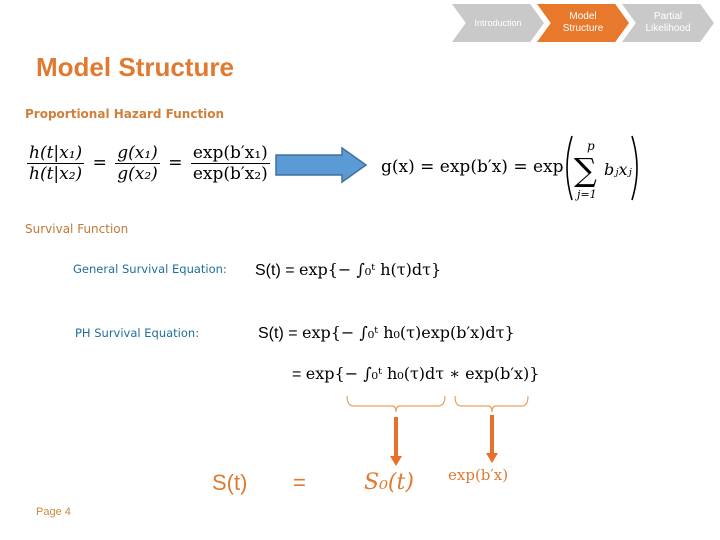  I want to click on left-brace, so click(396, 404).